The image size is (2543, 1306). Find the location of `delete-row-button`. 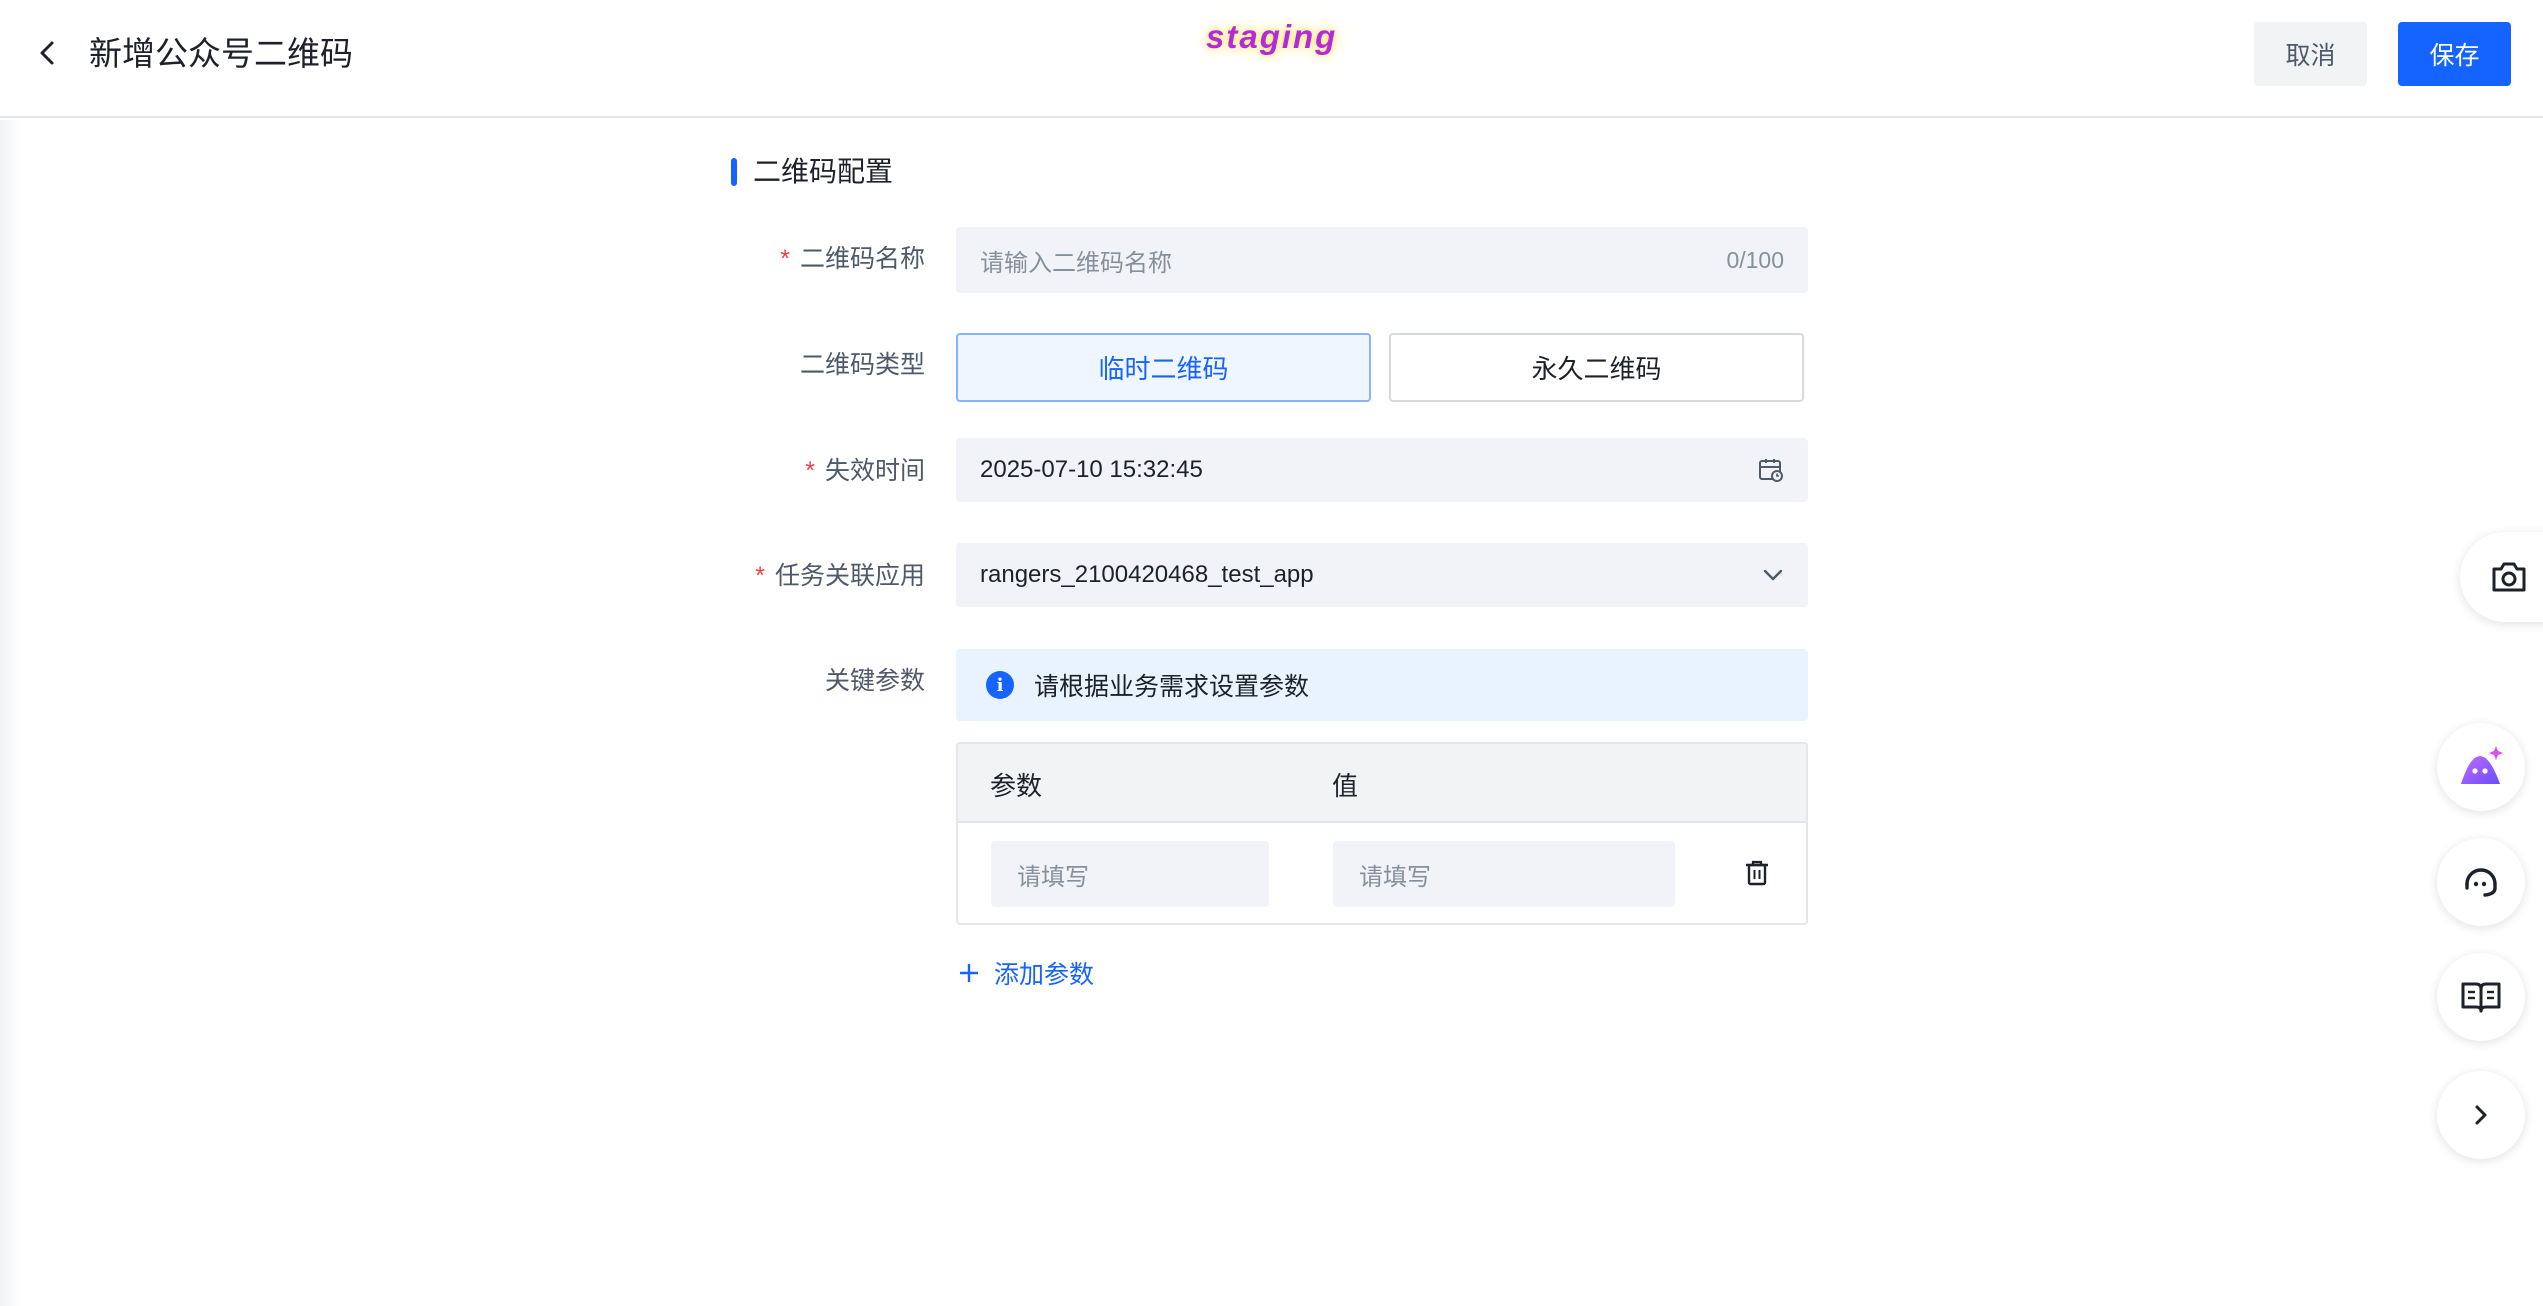

delete-row-button is located at coordinates (1757, 873).